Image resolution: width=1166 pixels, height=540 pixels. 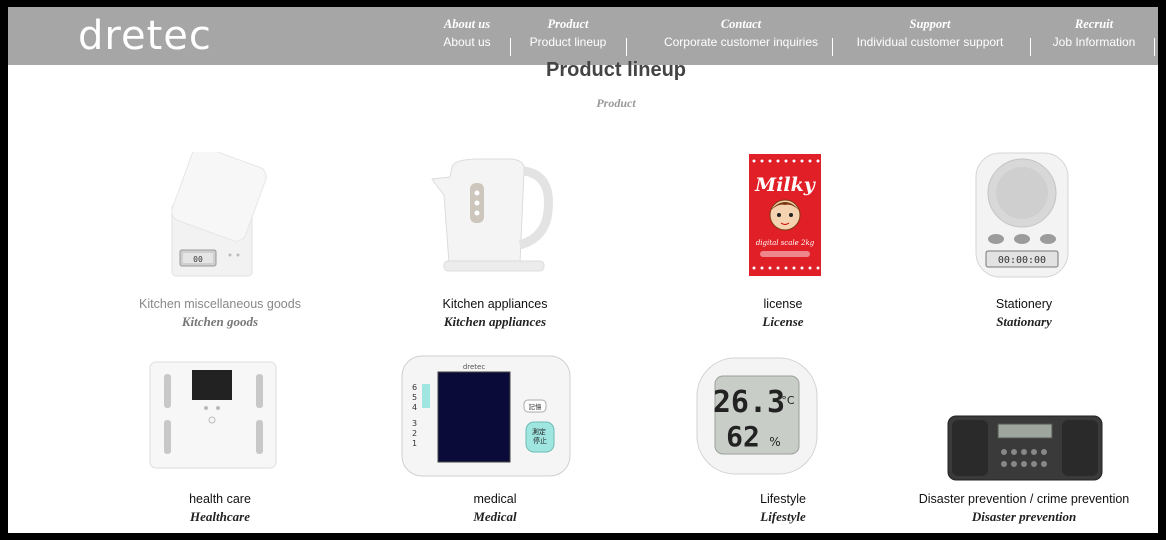 I want to click on milky-scale-icon: Milky digital scale 2kg, so click(x=785, y=215).